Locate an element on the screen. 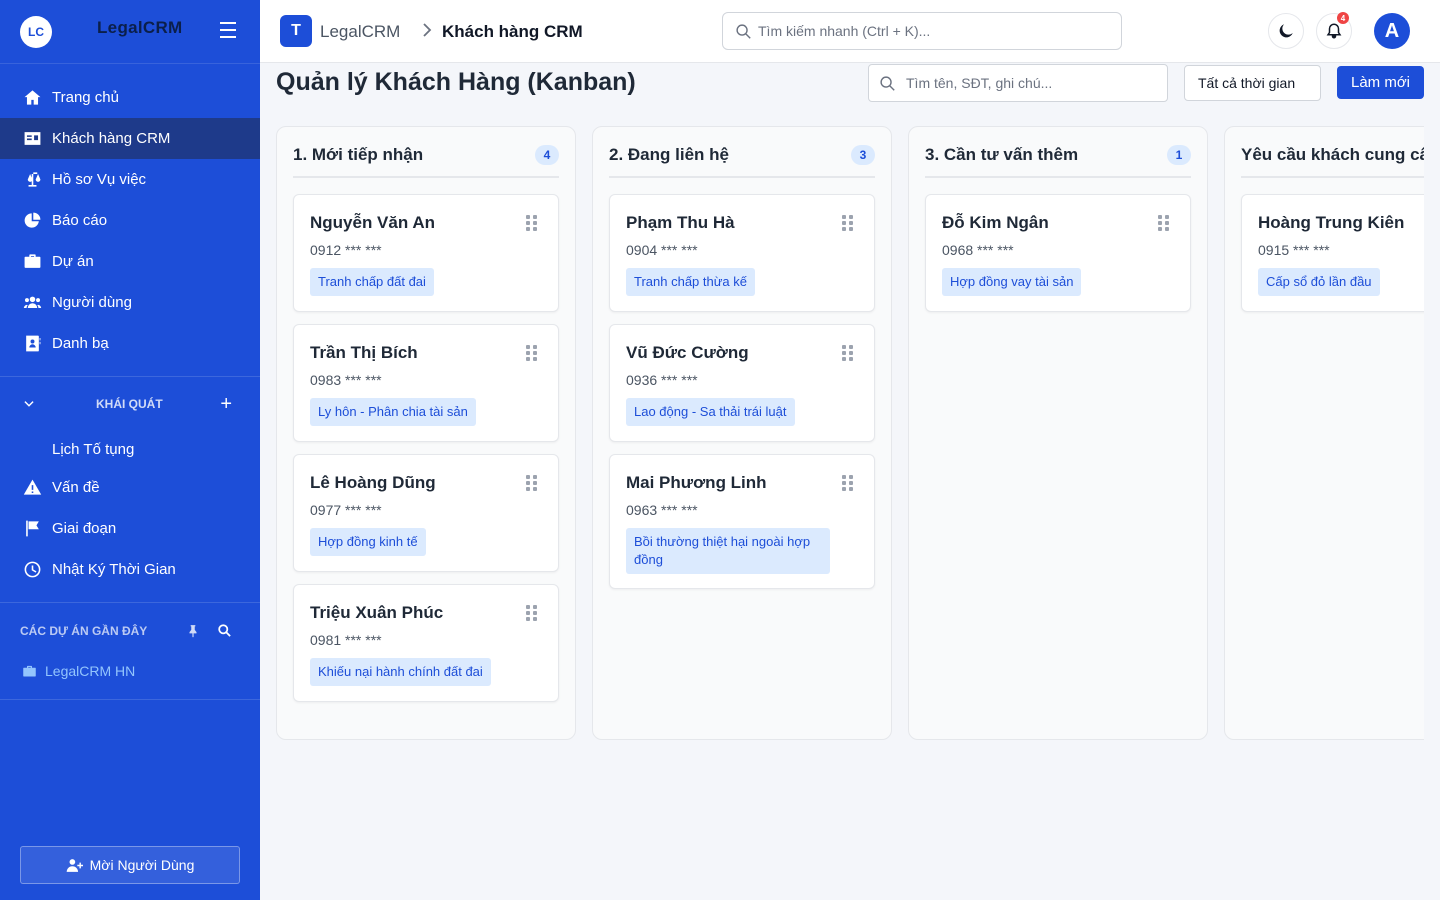  nav-item-crm: Khách hàng CRM is located at coordinates (130, 138).